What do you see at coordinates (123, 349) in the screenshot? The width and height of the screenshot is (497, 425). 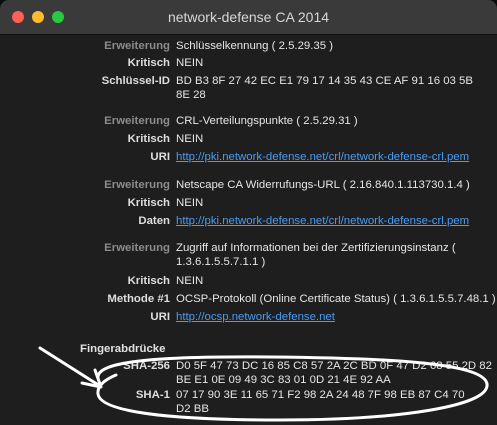 I see `fingerprints-heading: Fingerabdrücke` at bounding box center [123, 349].